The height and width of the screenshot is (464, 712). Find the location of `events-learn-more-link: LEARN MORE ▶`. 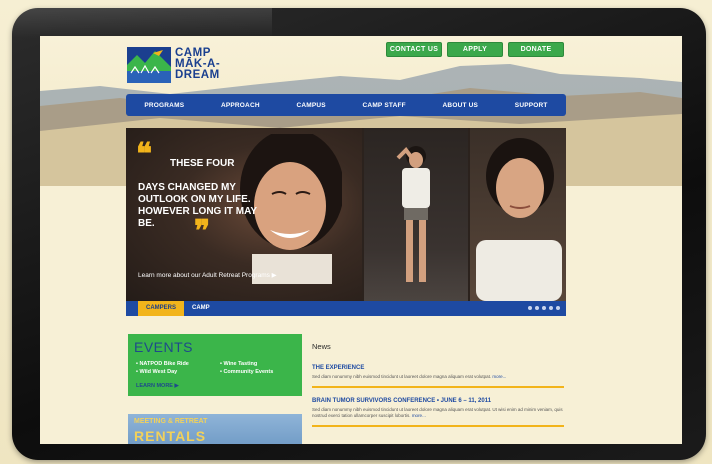

events-learn-more-link: LEARN MORE ▶ is located at coordinates (157, 386).